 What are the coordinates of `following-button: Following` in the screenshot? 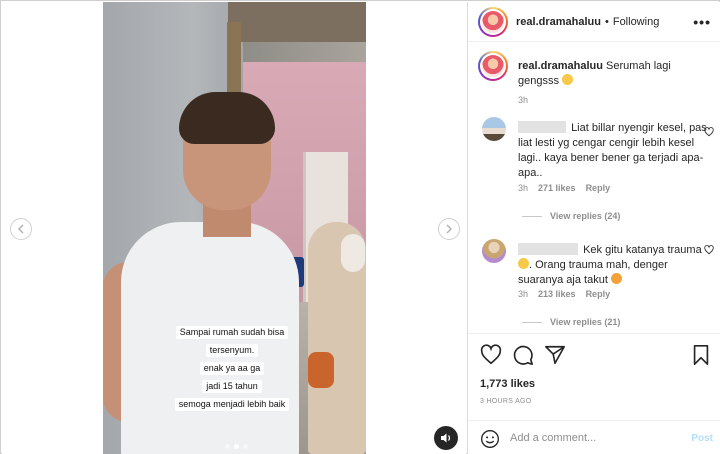 It's located at (636, 22).